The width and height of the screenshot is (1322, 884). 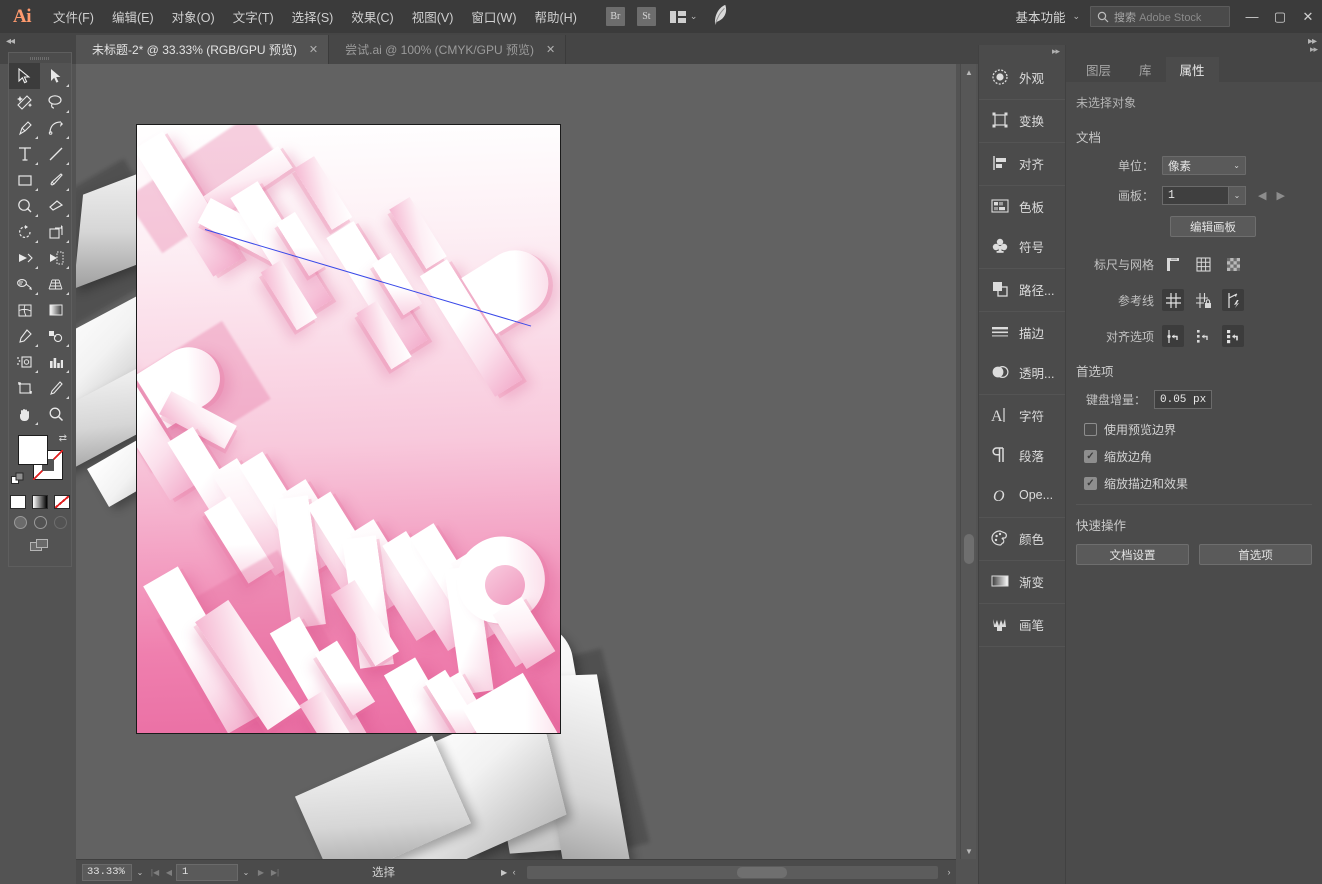 I want to click on show-guides-icon, so click(x=1173, y=300).